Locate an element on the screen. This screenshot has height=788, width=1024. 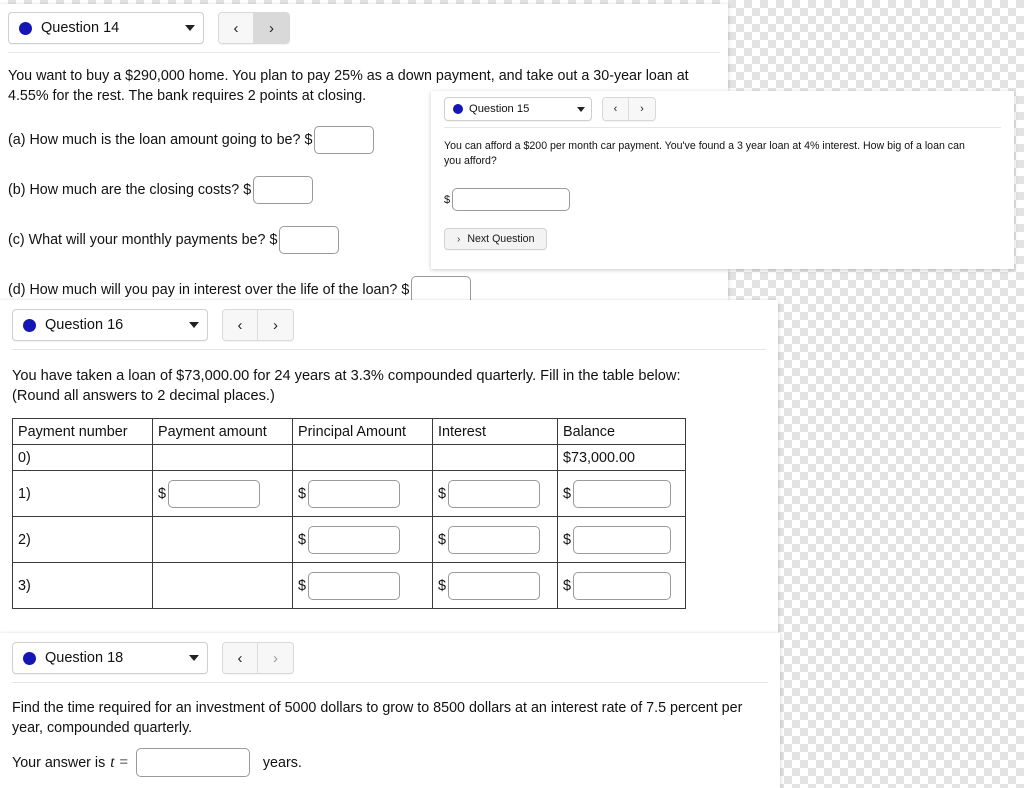
question-14-part-b-label: (b) How much are the closing costs? is located at coordinates (124, 190).